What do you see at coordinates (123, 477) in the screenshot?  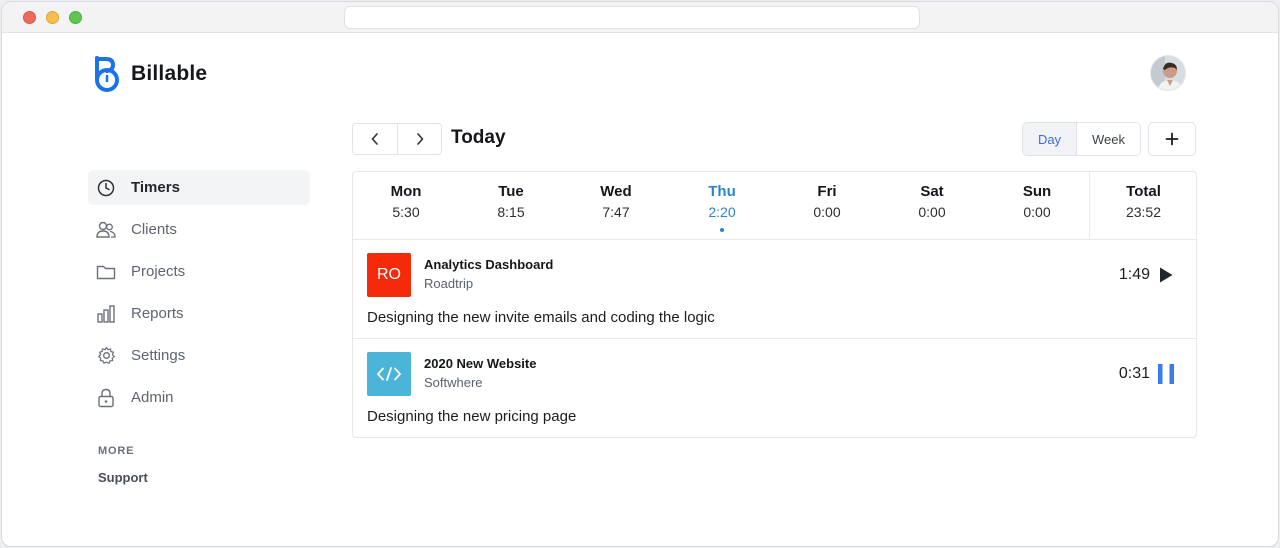 I see `support-link: Support` at bounding box center [123, 477].